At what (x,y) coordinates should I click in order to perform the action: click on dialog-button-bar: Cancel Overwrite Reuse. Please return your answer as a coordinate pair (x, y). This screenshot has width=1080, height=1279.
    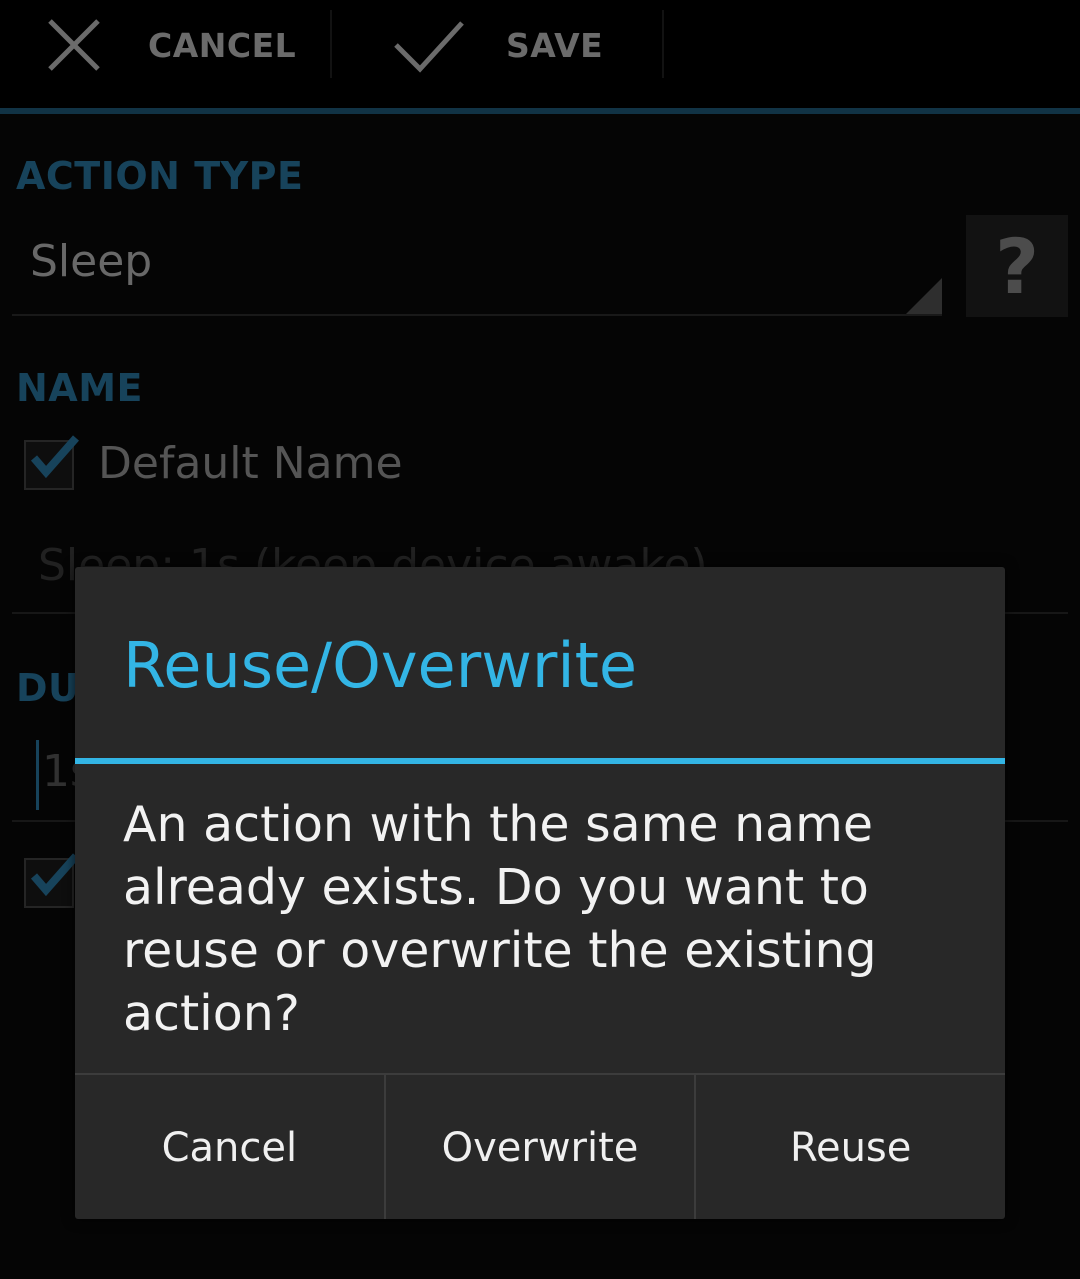
    Looking at the image, I should click on (540, 1146).